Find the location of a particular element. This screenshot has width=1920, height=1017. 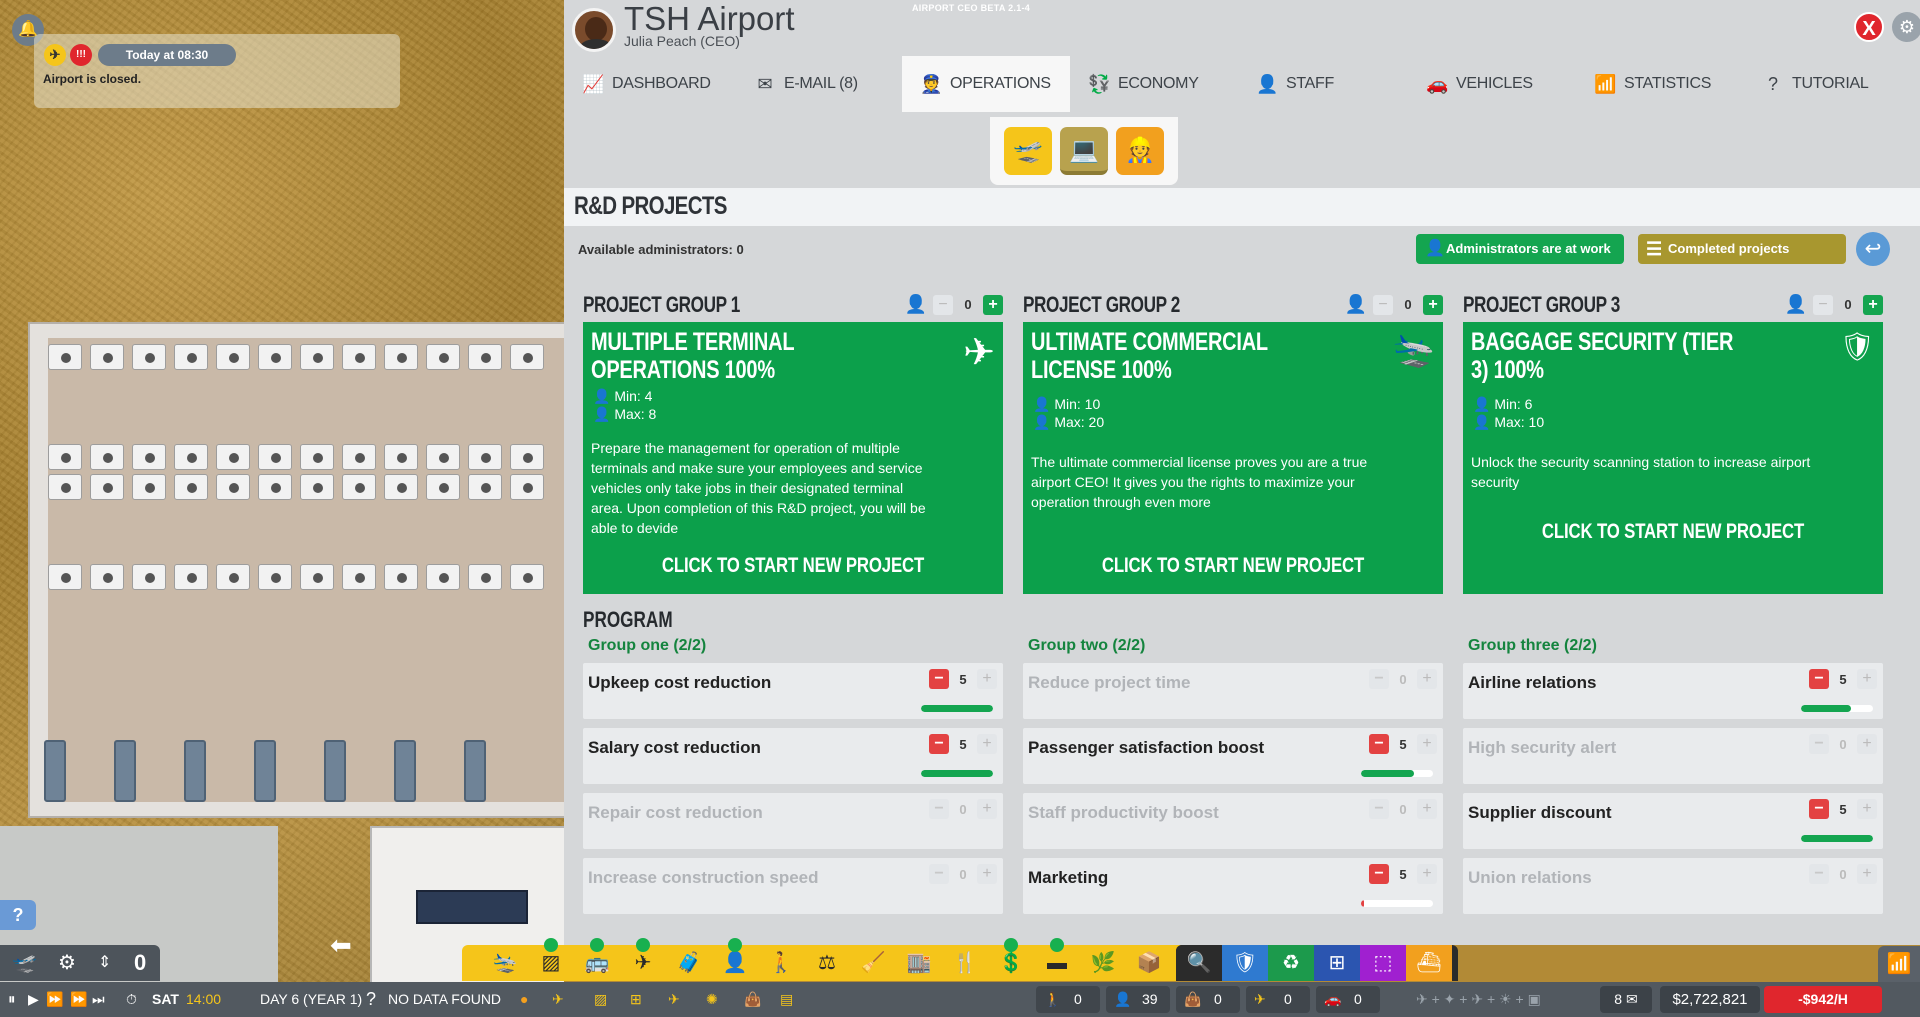

build-security-icon: ⚖ is located at coordinates (827, 963).